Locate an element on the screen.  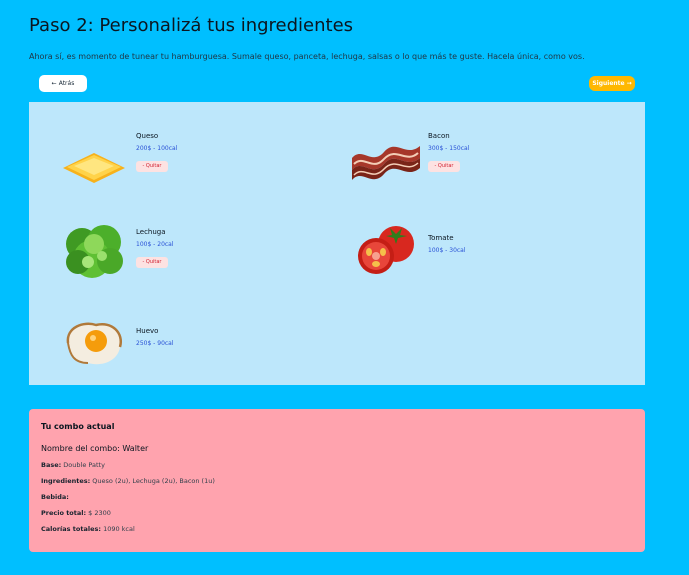
cheese-icon is located at coordinates (94, 168).